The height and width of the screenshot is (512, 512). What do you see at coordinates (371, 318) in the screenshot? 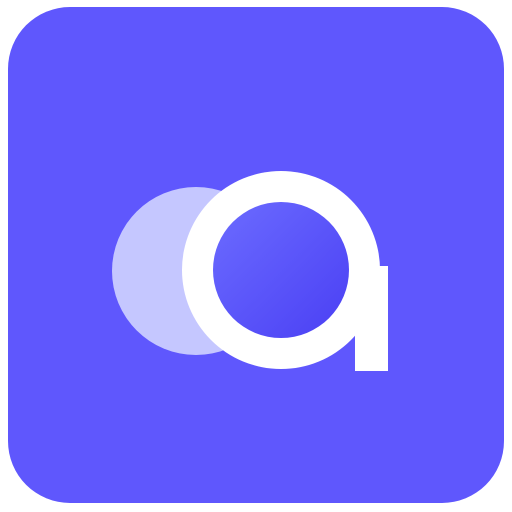
I see `letter-a-stem` at bounding box center [371, 318].